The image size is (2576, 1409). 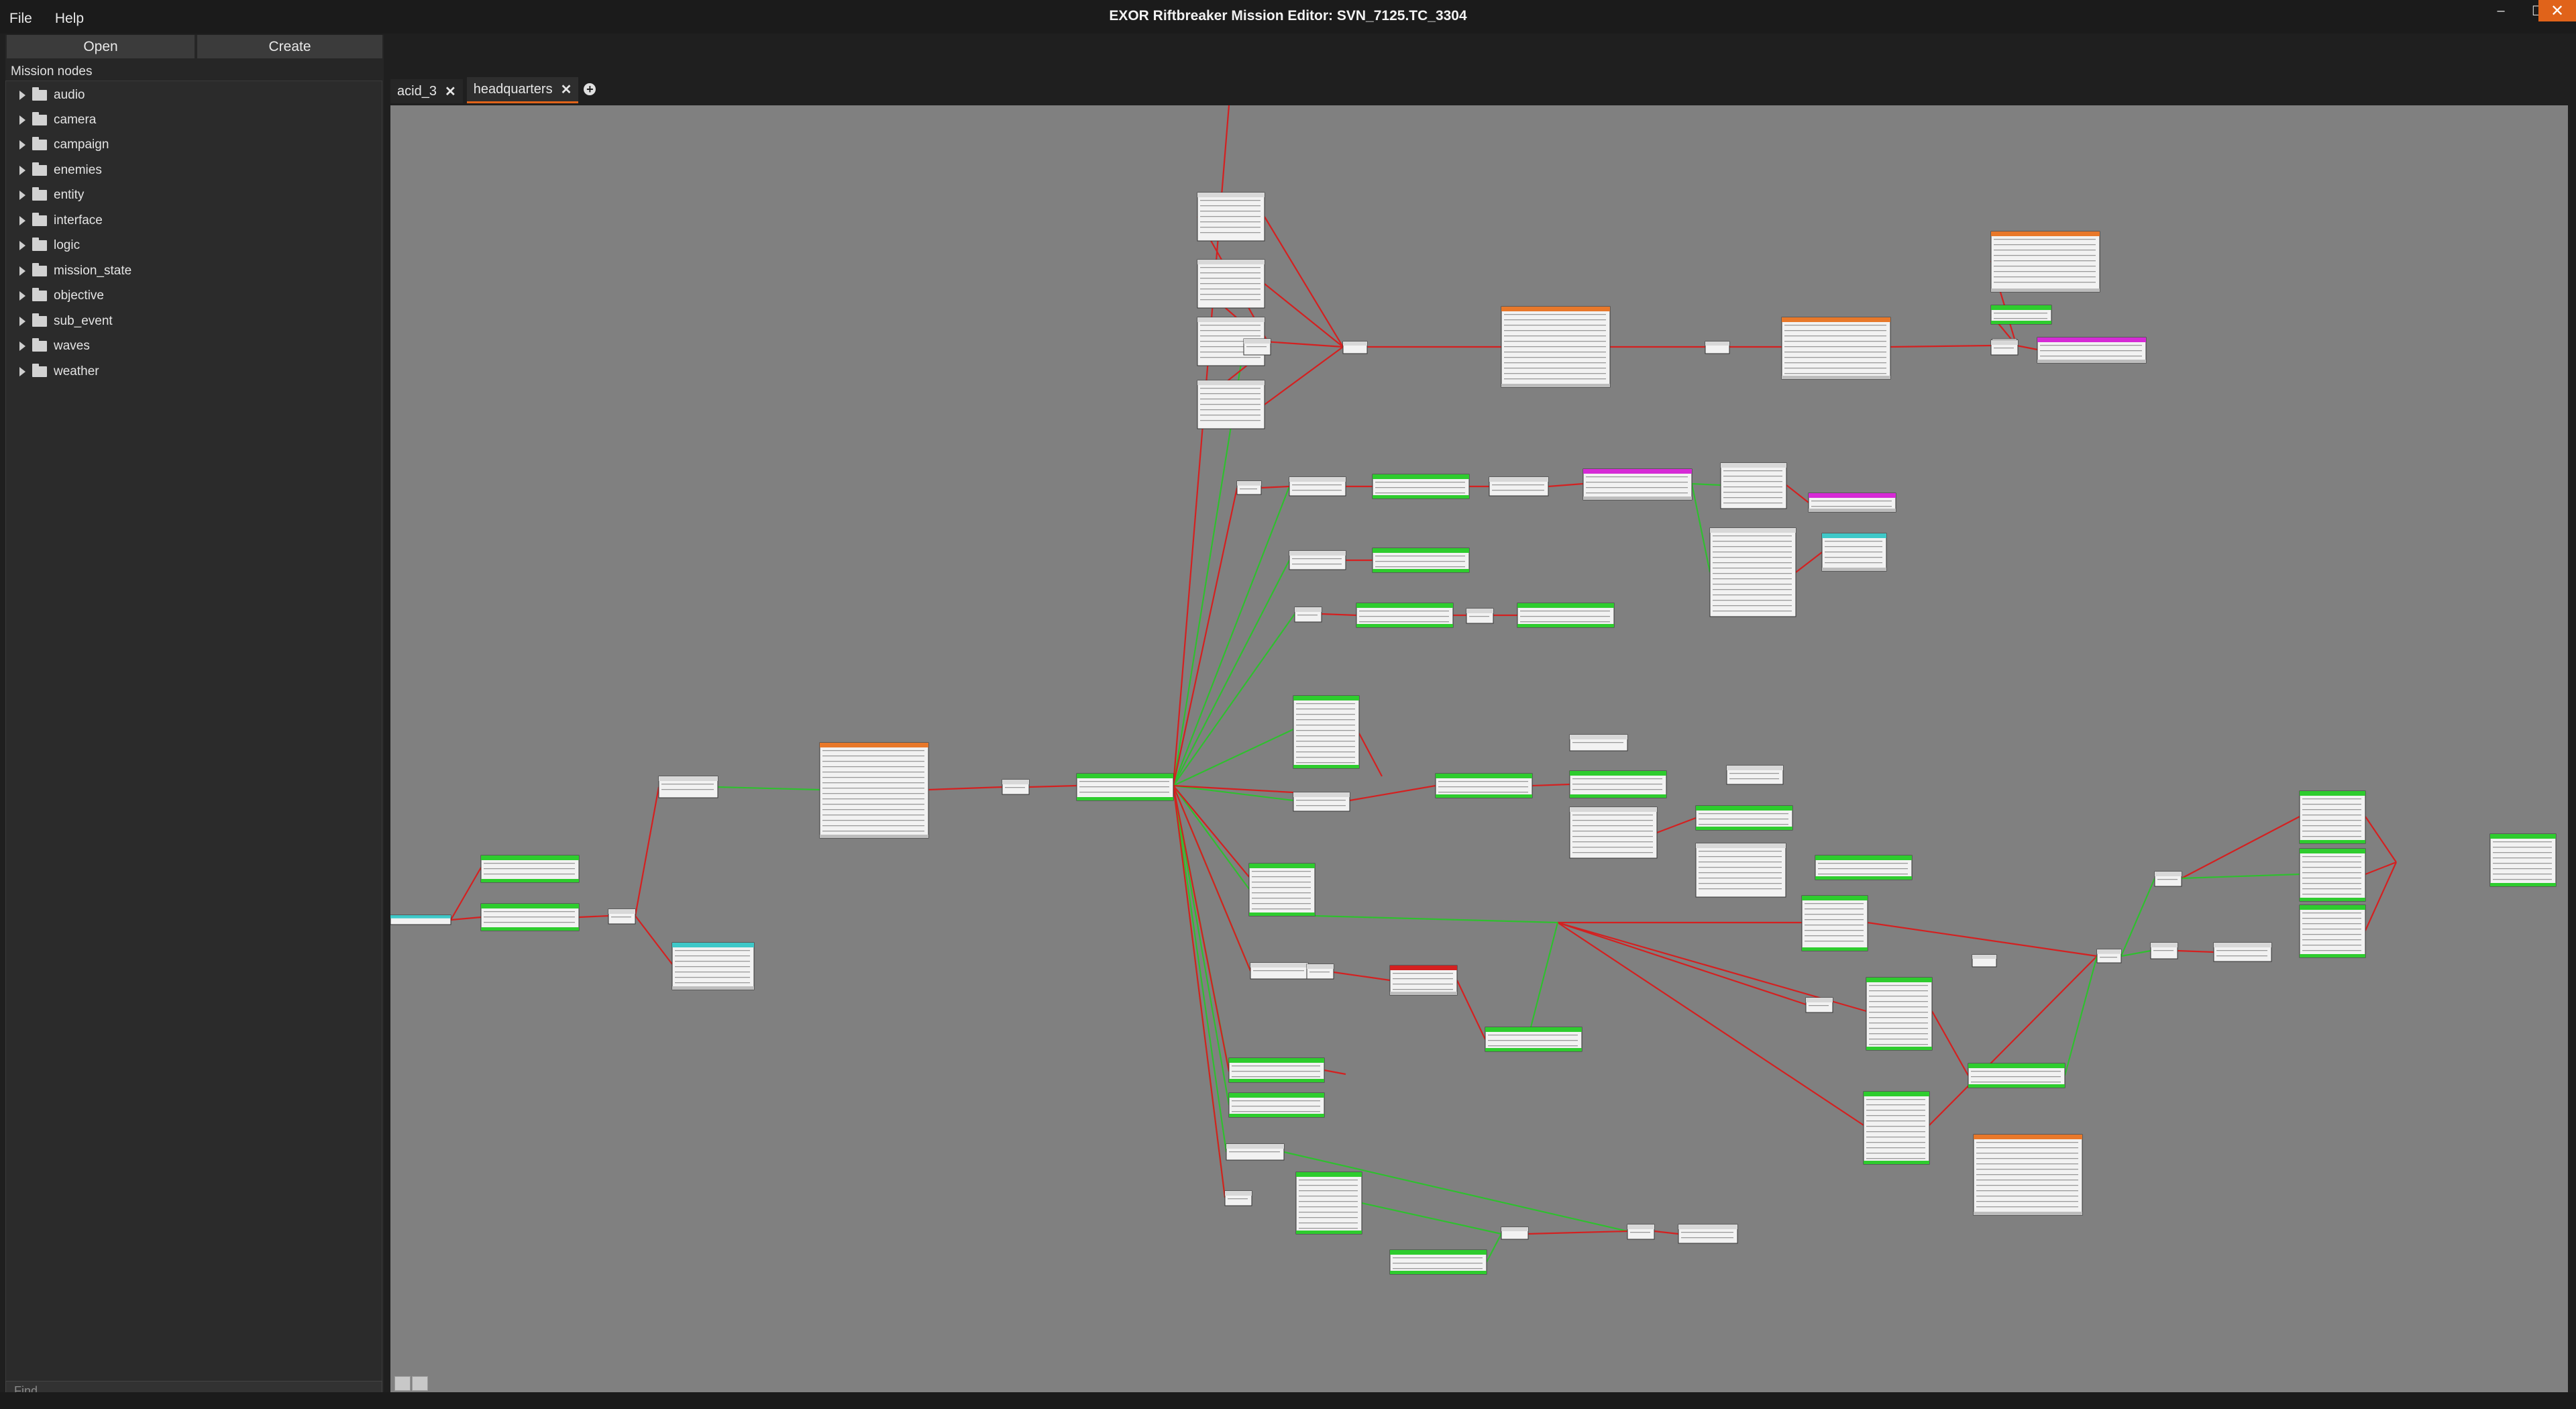 I want to click on tab-acid-3: acid_3 ✕, so click(x=426, y=91).